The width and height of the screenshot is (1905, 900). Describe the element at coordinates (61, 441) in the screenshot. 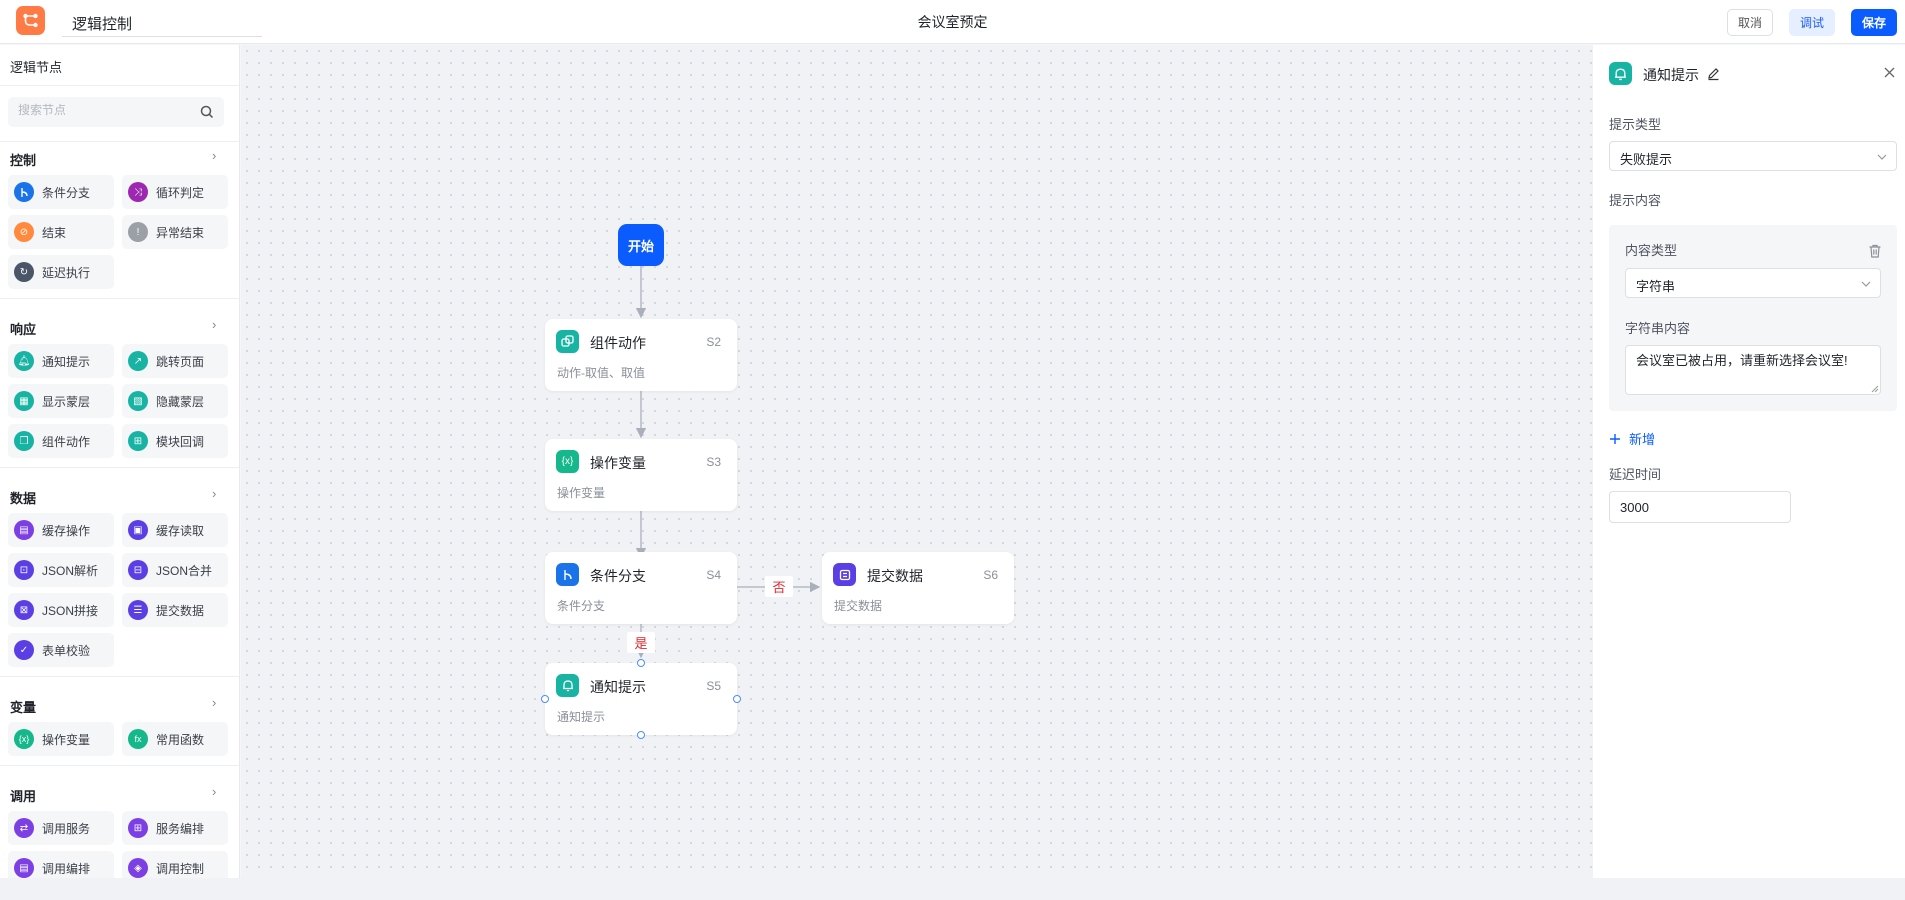

I see `node-item-component-action: ❐ 组件动作` at that location.